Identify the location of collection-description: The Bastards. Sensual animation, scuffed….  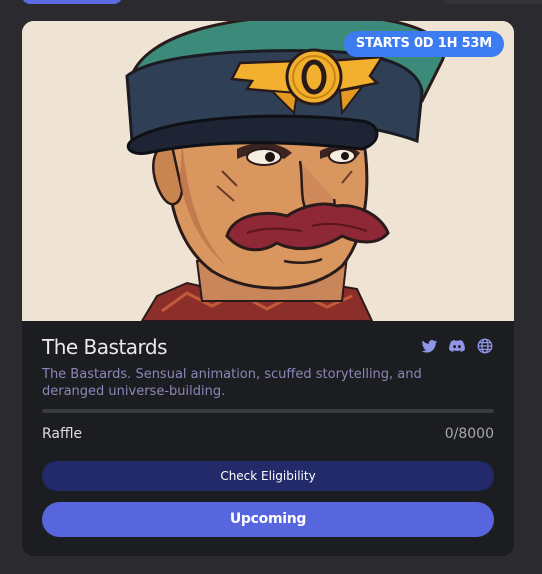
(232, 383).